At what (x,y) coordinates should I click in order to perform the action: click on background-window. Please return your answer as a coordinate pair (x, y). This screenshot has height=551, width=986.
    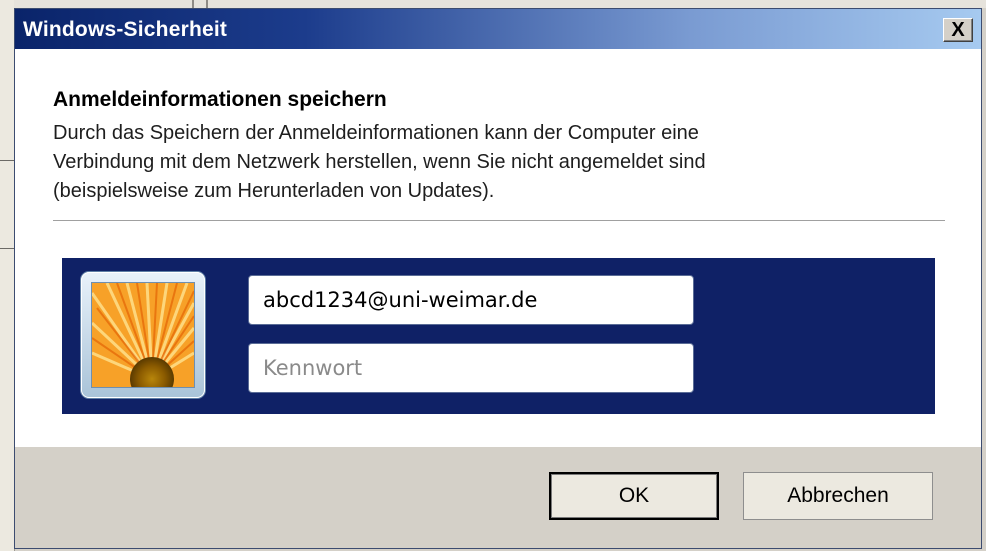
    Looking at the image, I should click on (7, 275).